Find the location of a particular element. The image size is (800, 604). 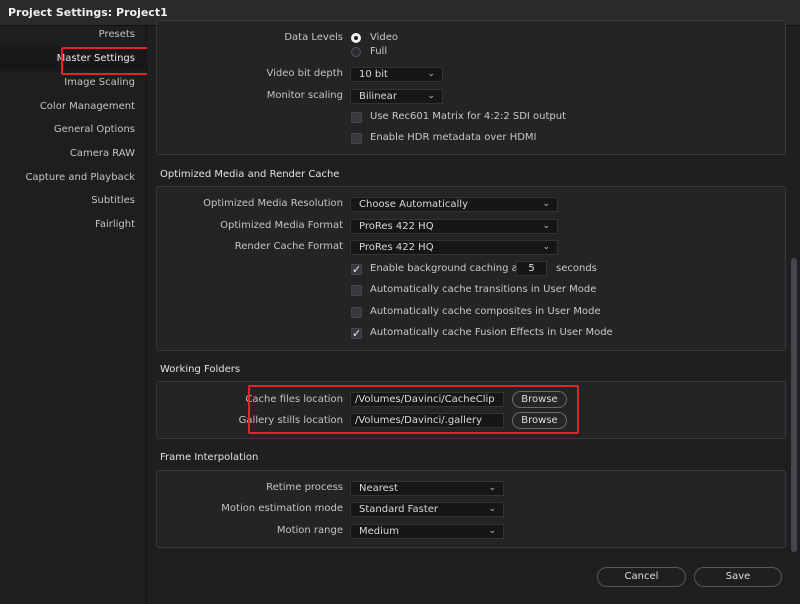

background-caching-label: Enable background caching after is located at coordinates (453, 268).